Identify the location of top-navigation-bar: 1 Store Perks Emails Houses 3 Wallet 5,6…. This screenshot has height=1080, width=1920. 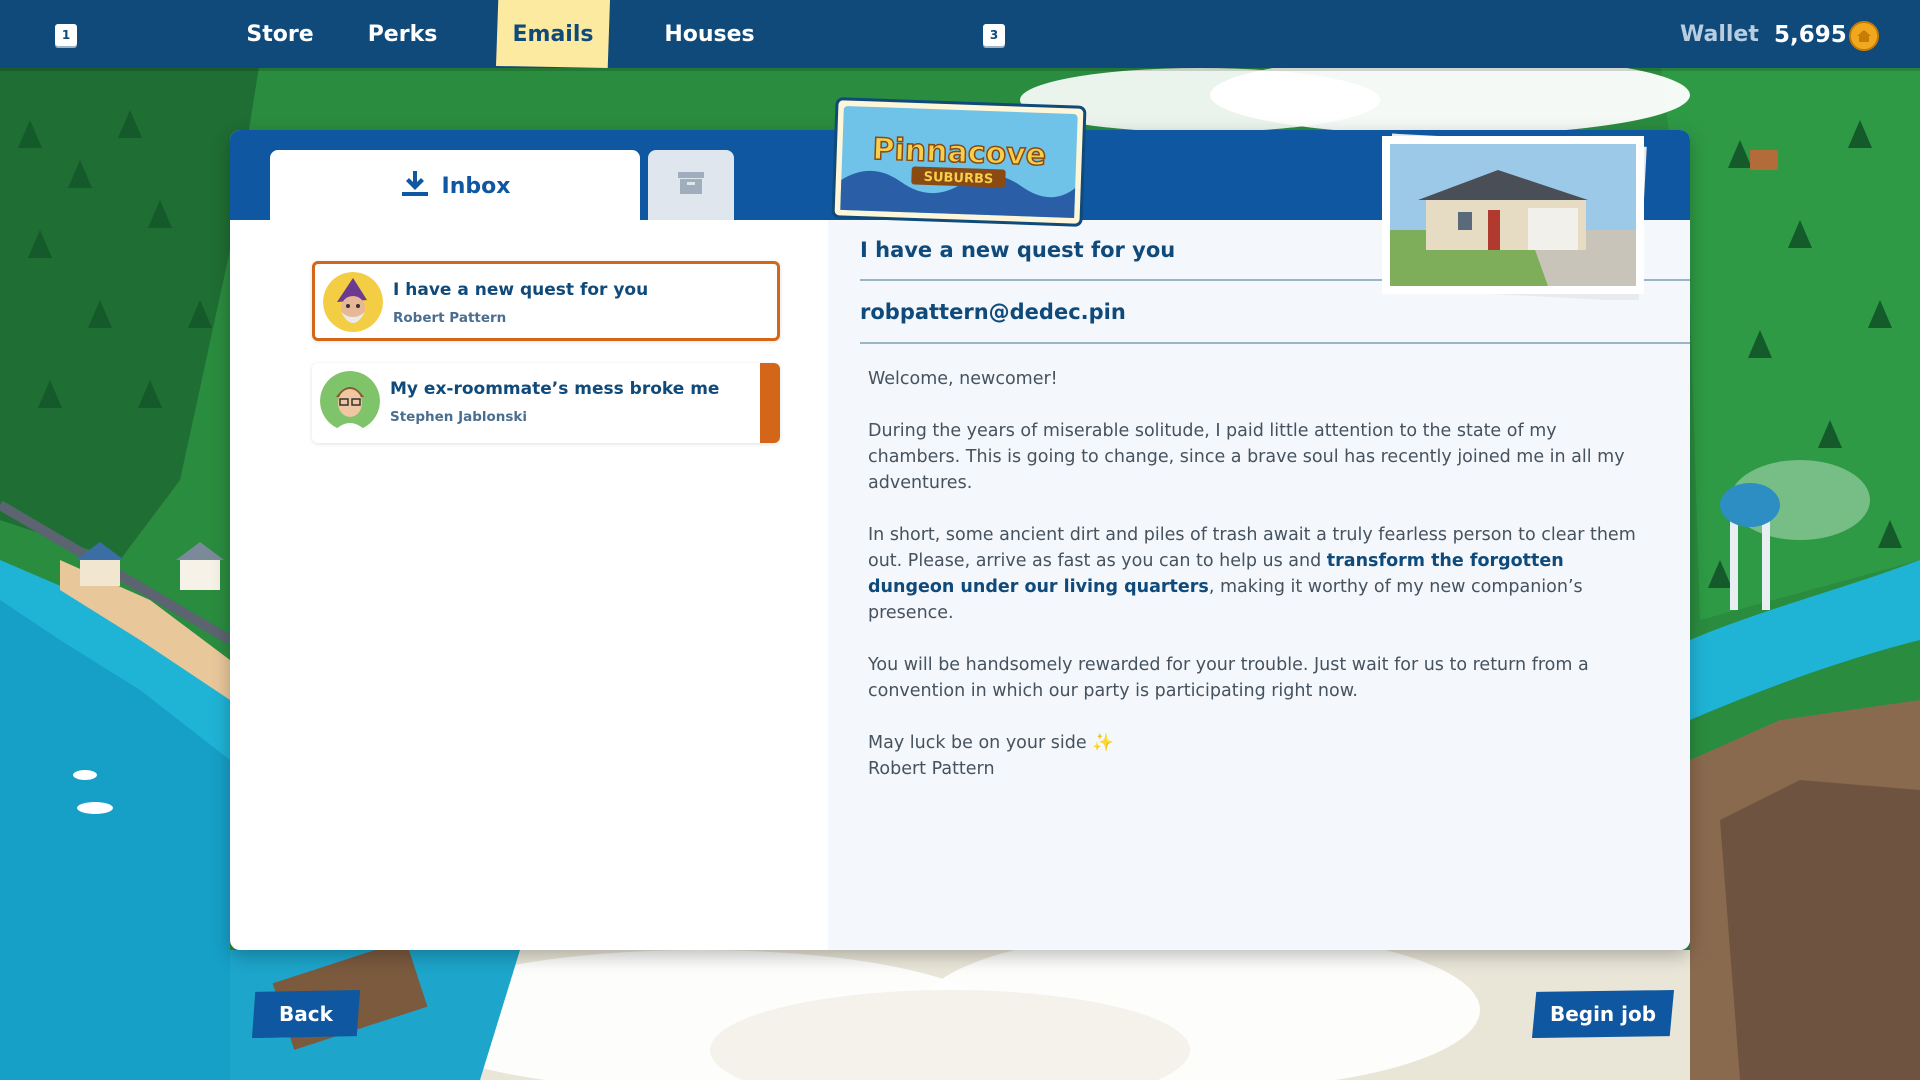
(960, 34).